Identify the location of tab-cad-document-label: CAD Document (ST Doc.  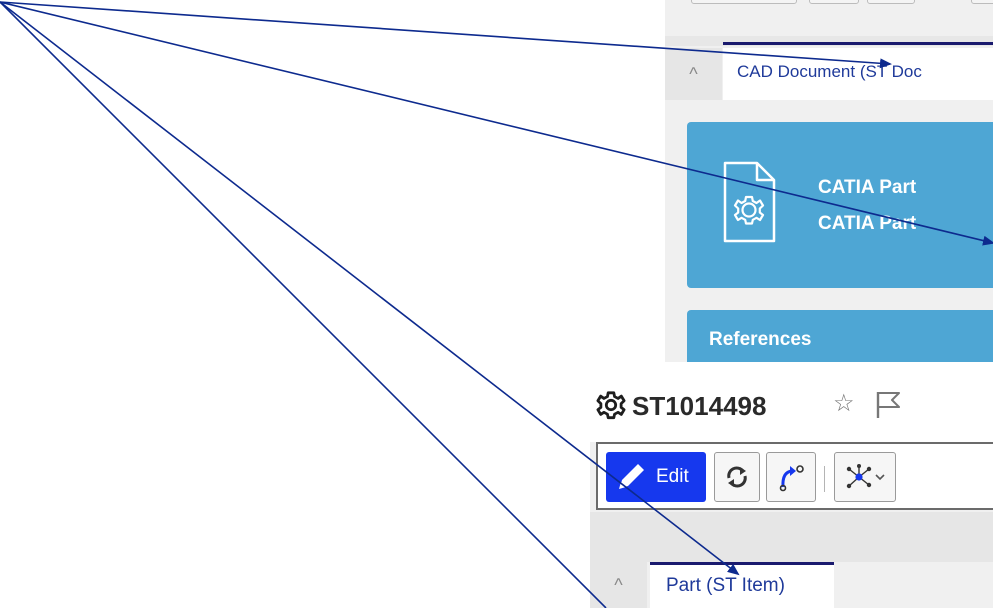
(829, 71).